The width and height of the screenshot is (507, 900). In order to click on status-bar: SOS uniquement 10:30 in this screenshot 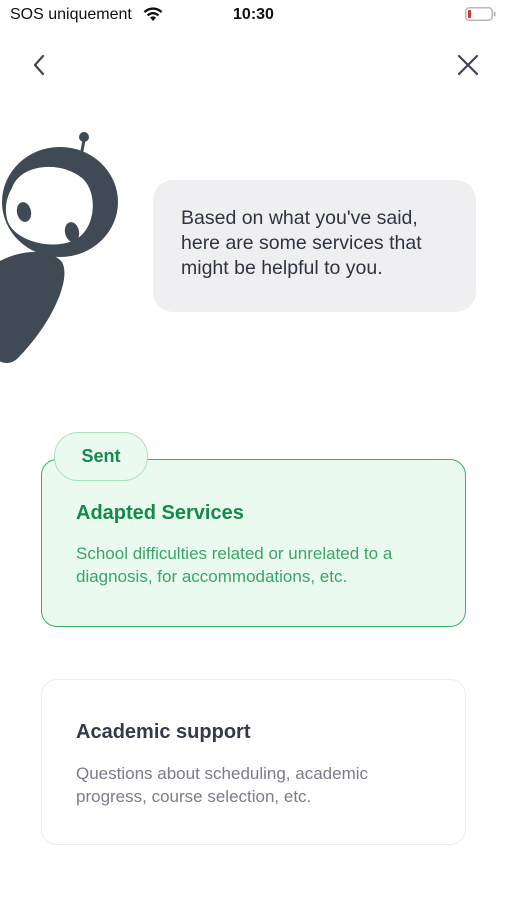, I will do `click(253, 15)`.